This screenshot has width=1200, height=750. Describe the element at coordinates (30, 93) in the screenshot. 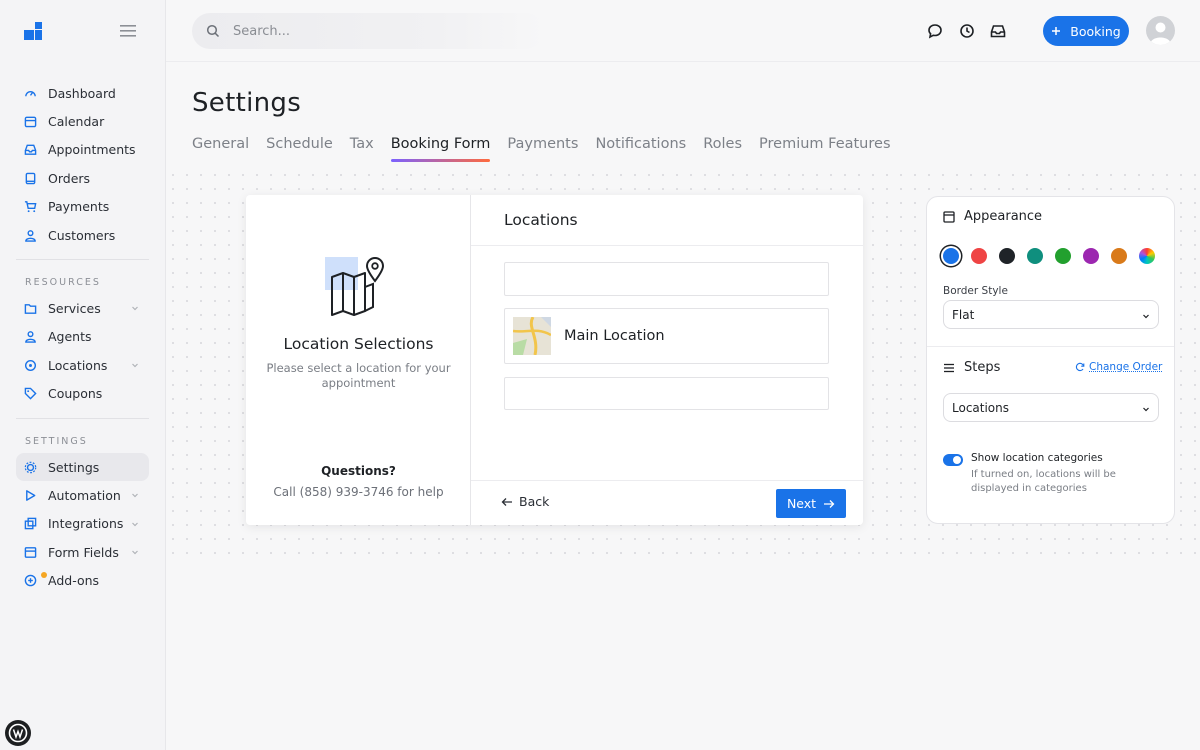

I see `dashboard-icon` at that location.